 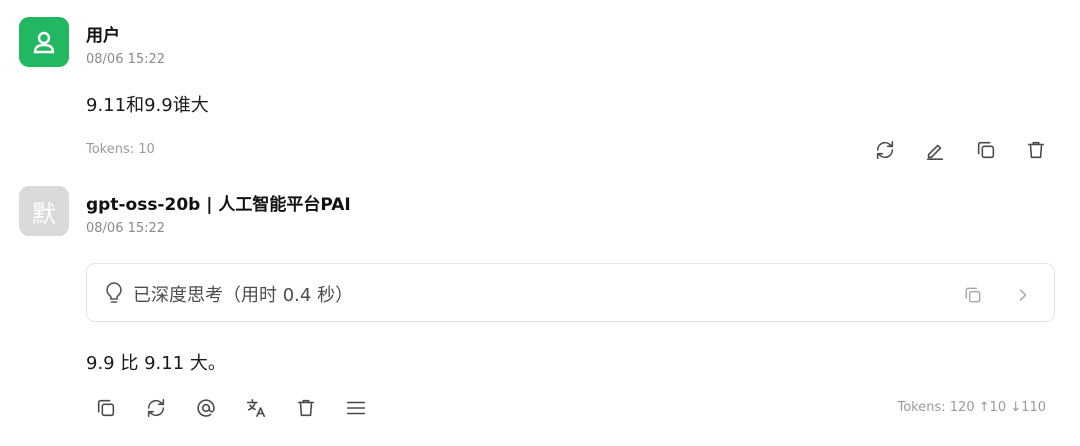 I want to click on delete-button, so click(x=306, y=408).